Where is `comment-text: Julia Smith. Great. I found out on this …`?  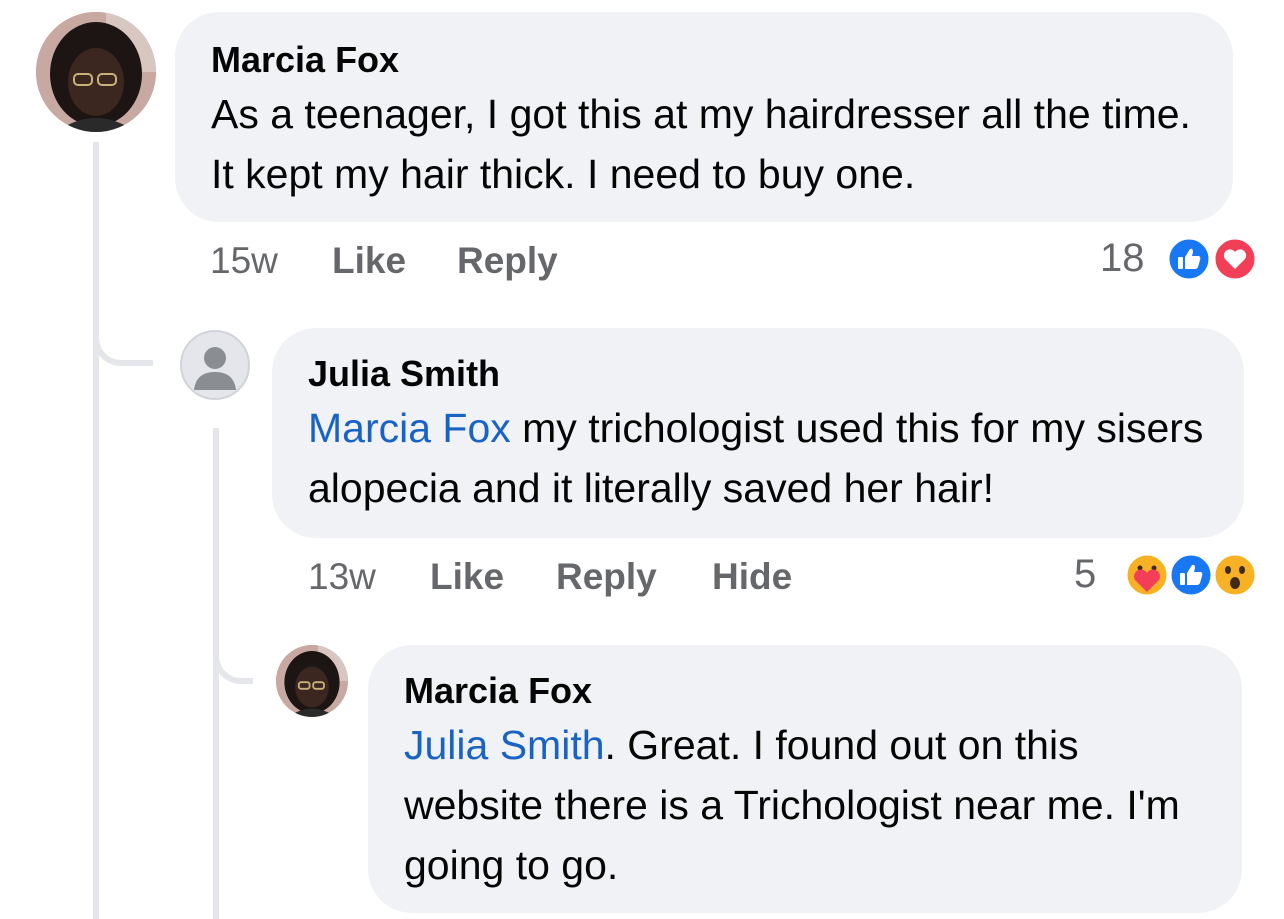 comment-text: Julia Smith. Great. I found out on this … is located at coordinates (806, 805).